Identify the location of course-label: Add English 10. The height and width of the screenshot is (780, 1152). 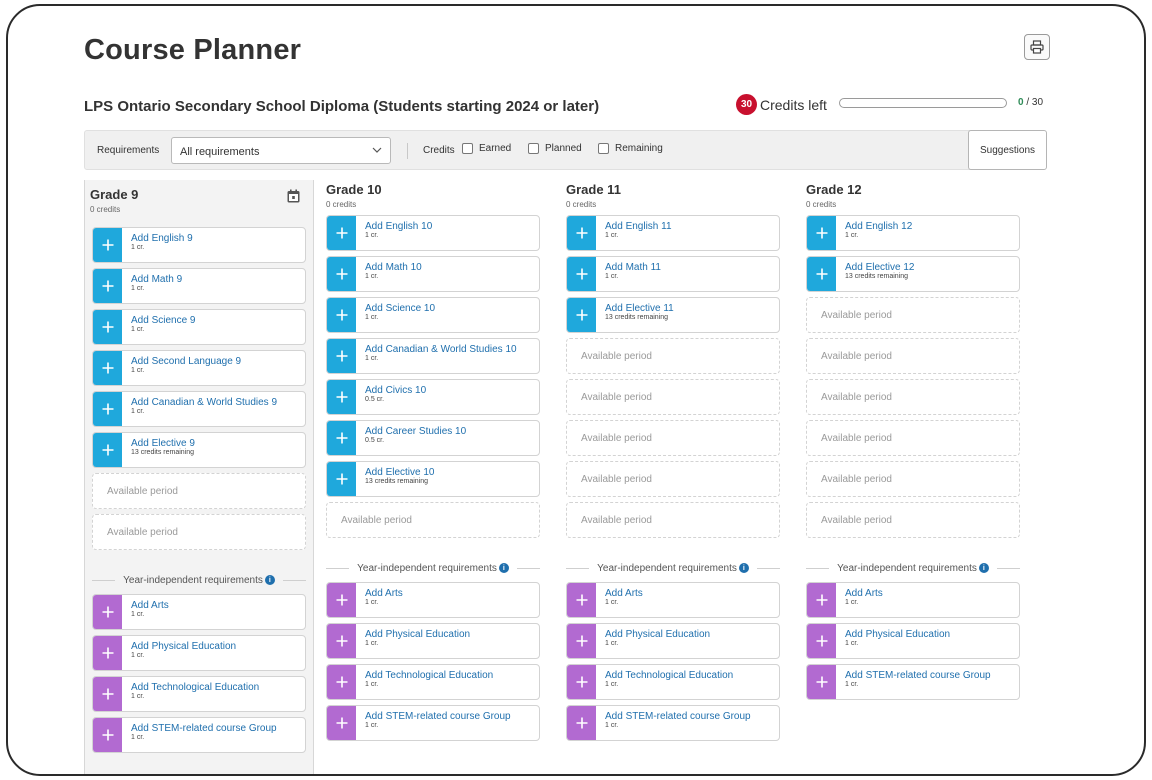
(398, 226).